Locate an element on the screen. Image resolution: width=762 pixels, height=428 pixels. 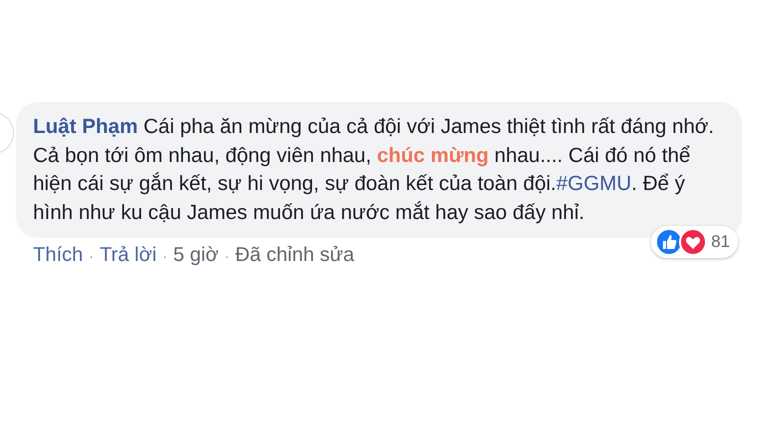
reactions-pill: 81 is located at coordinates (694, 242).